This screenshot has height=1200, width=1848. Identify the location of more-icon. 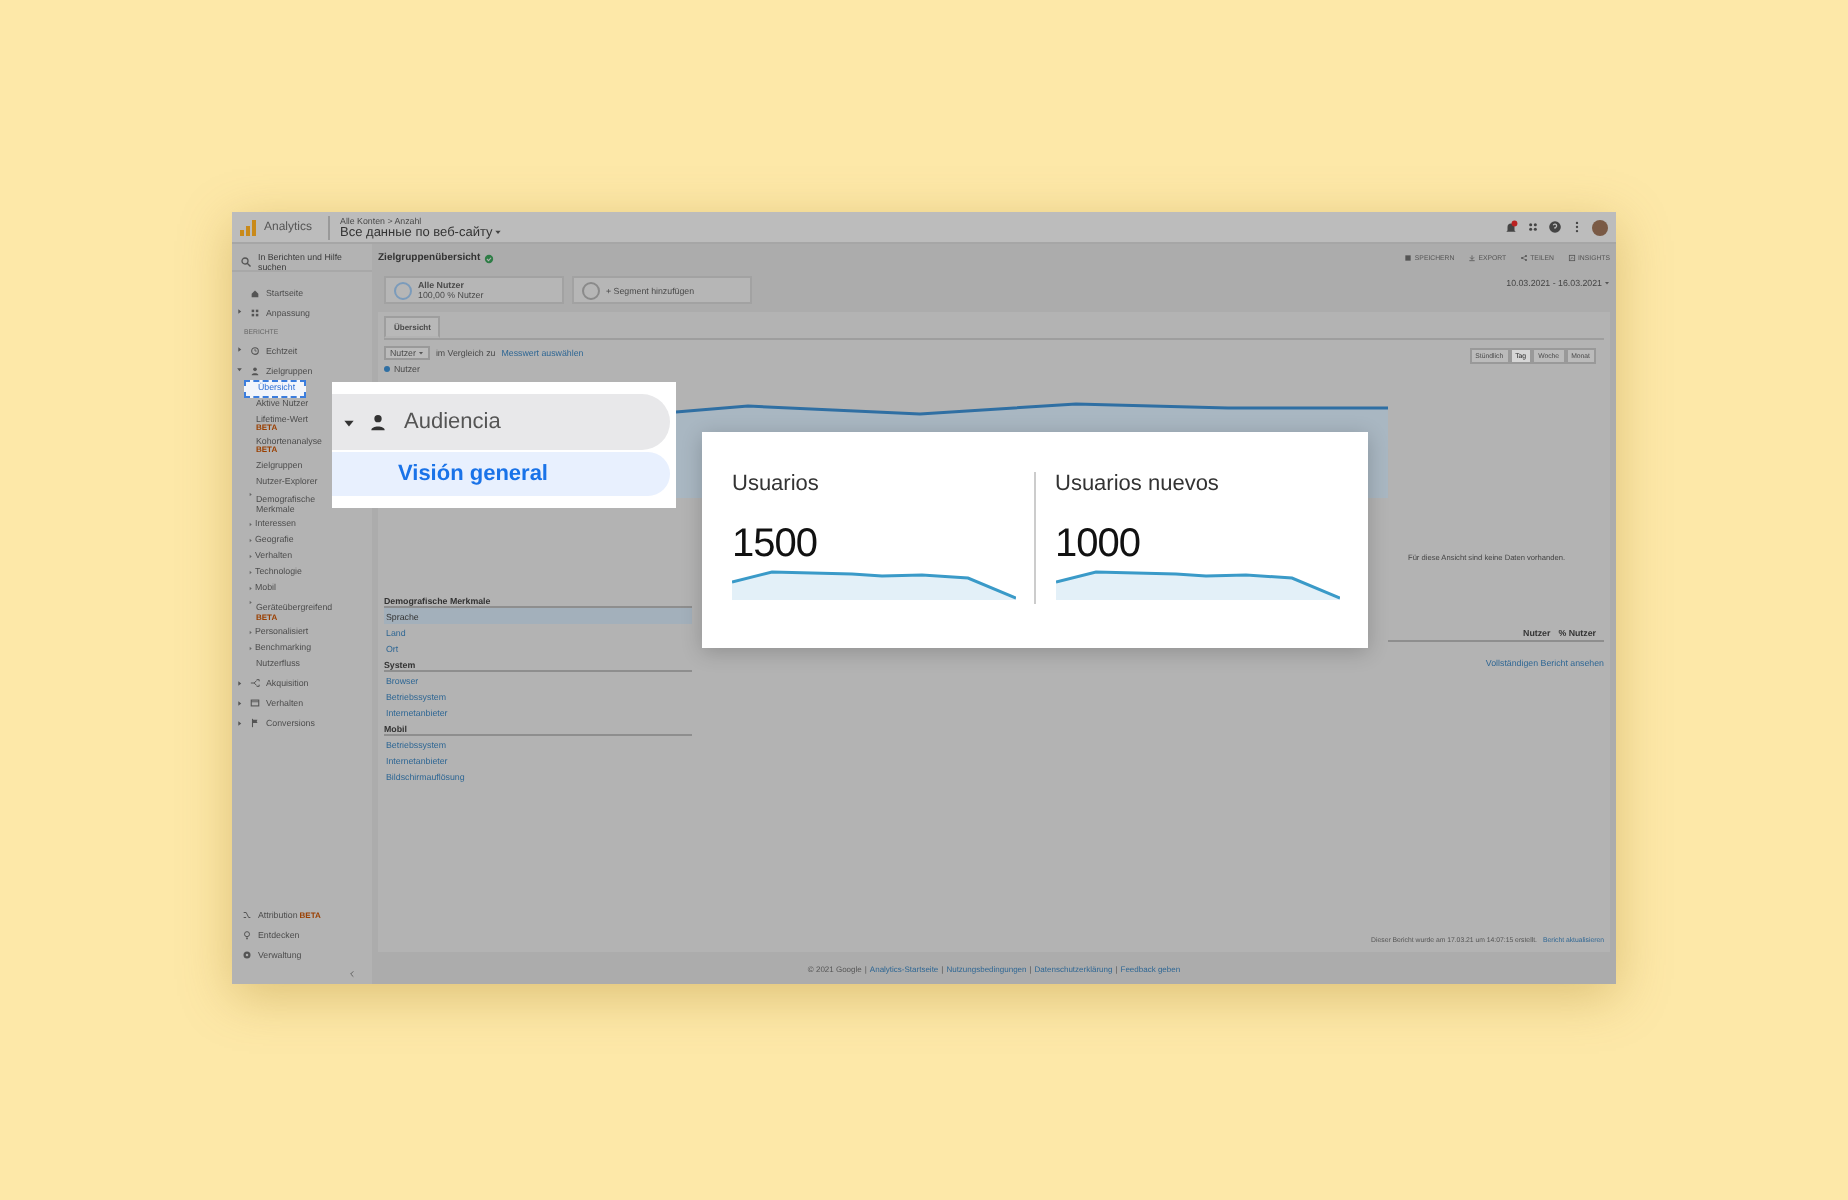
(1577, 227).